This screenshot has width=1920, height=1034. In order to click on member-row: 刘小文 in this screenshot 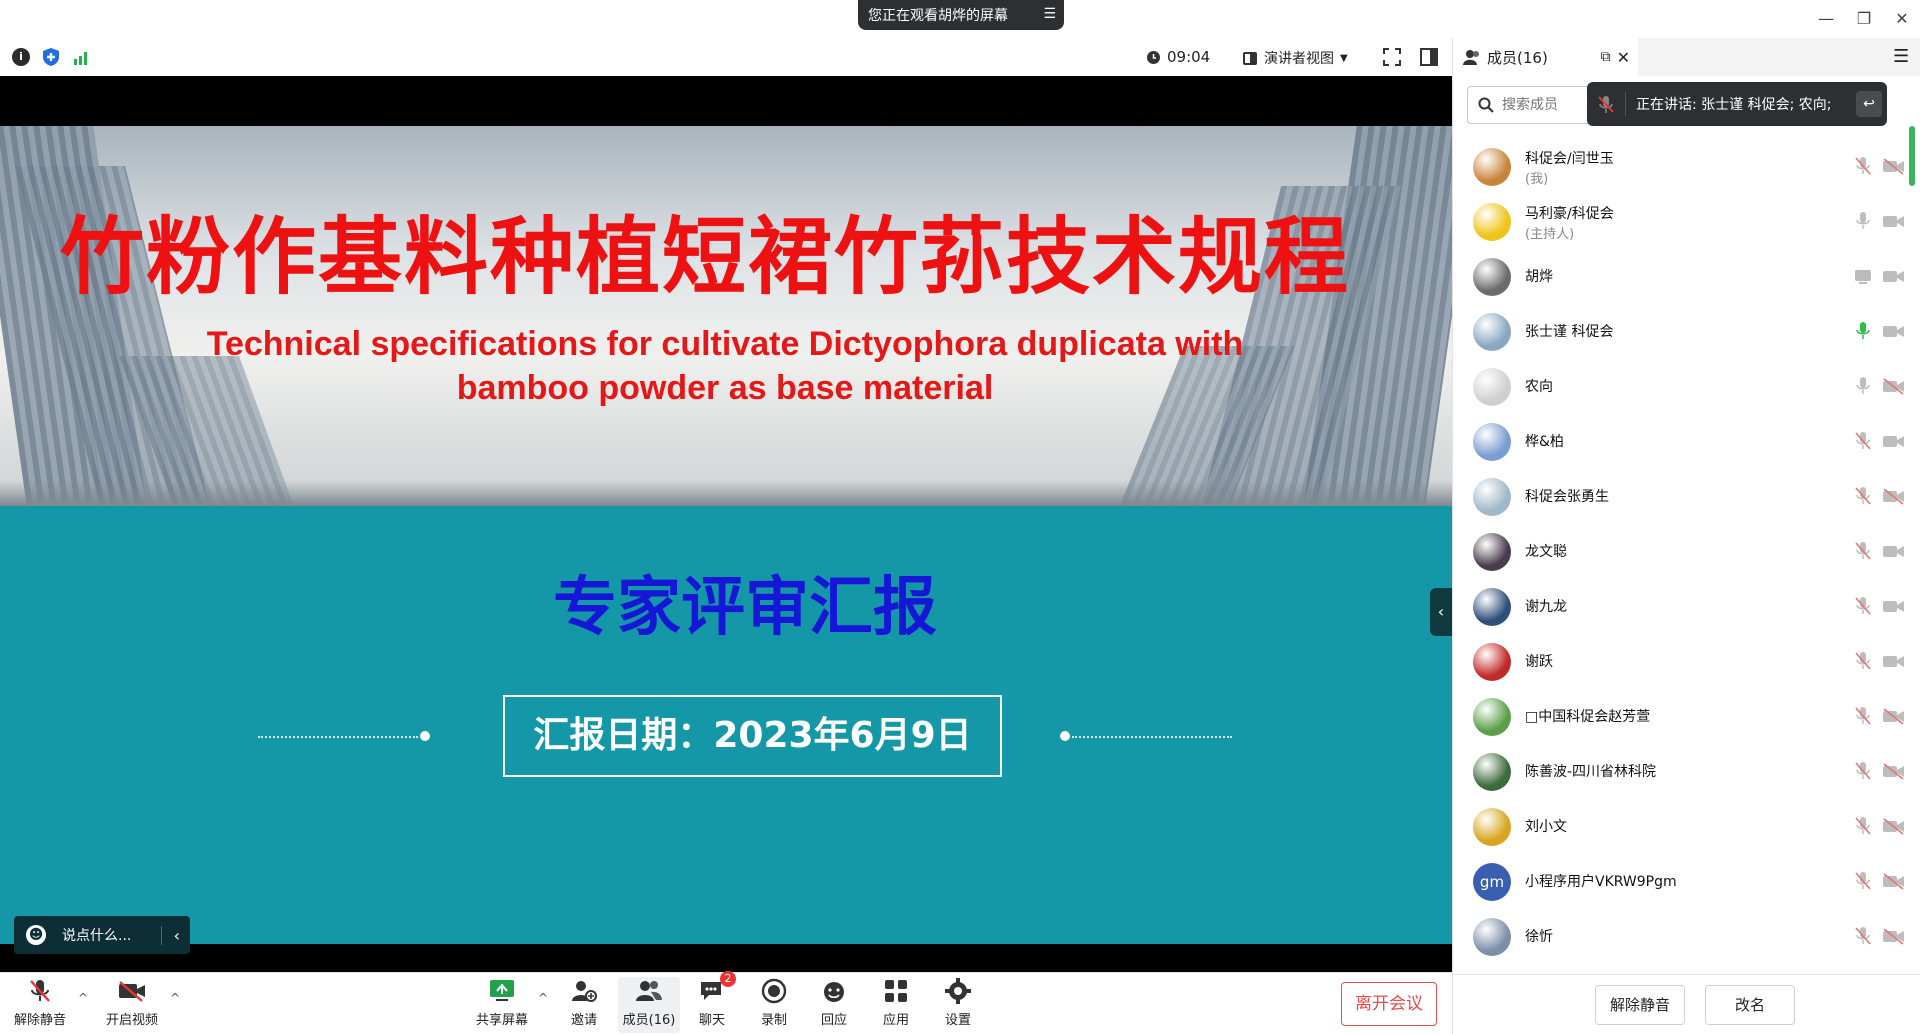, I will do `click(1686, 825)`.